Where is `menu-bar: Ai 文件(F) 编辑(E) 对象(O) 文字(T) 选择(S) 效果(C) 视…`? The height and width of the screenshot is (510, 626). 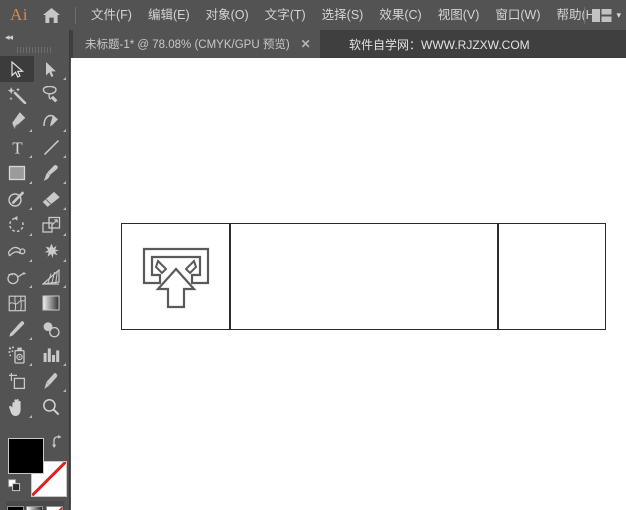
menu-bar: Ai 文件(F) 编辑(E) 对象(O) 文字(T) 选择(S) 效果(C) 视… is located at coordinates (313, 15).